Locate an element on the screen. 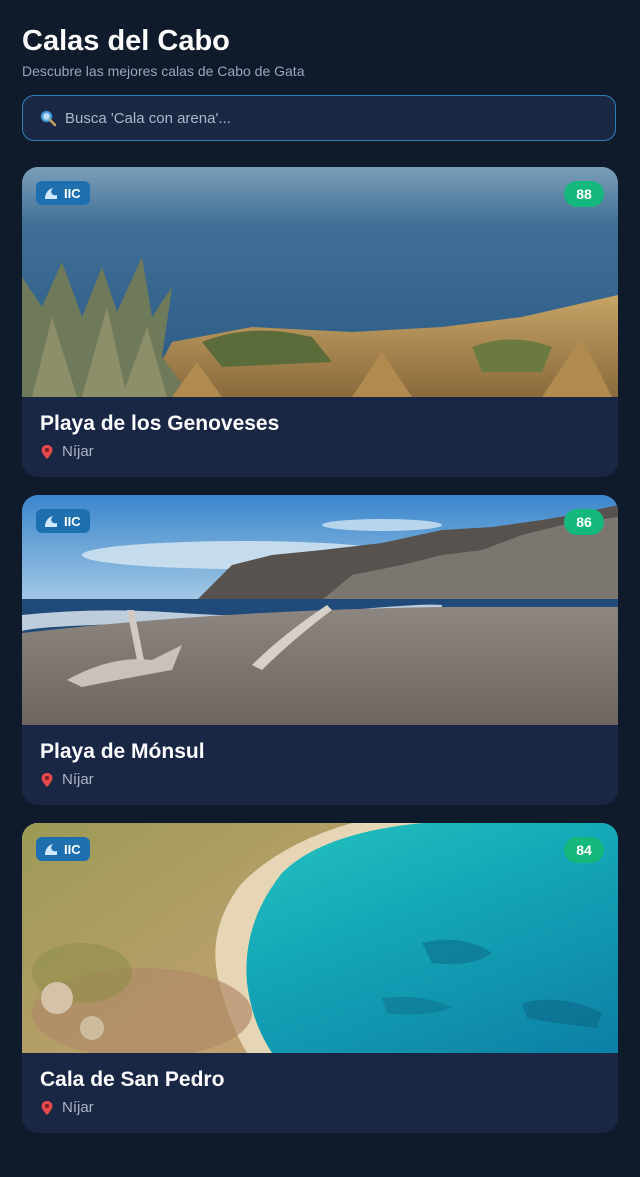  page-title: Calas del Cabo is located at coordinates (126, 41).